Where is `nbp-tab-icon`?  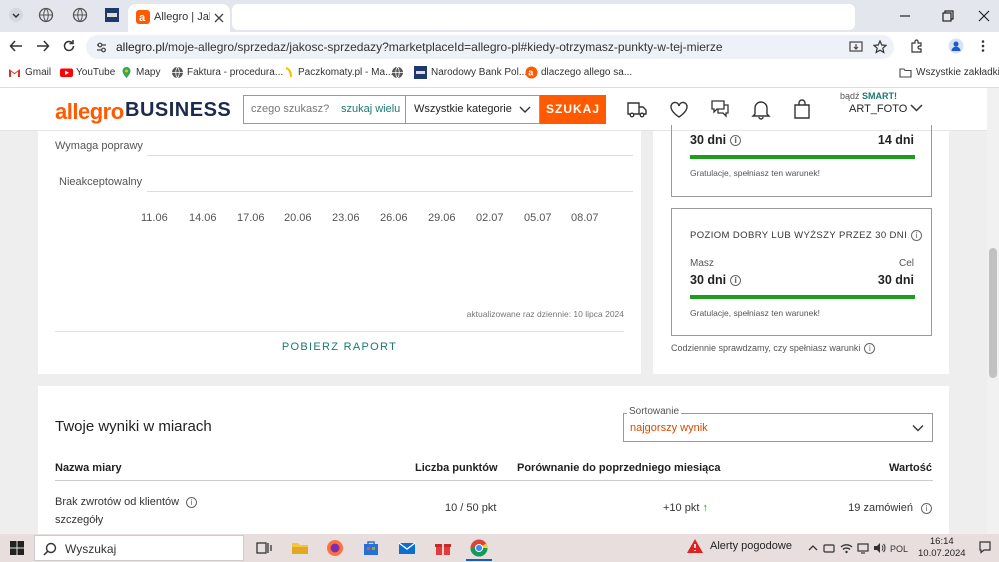 nbp-tab-icon is located at coordinates (112, 15).